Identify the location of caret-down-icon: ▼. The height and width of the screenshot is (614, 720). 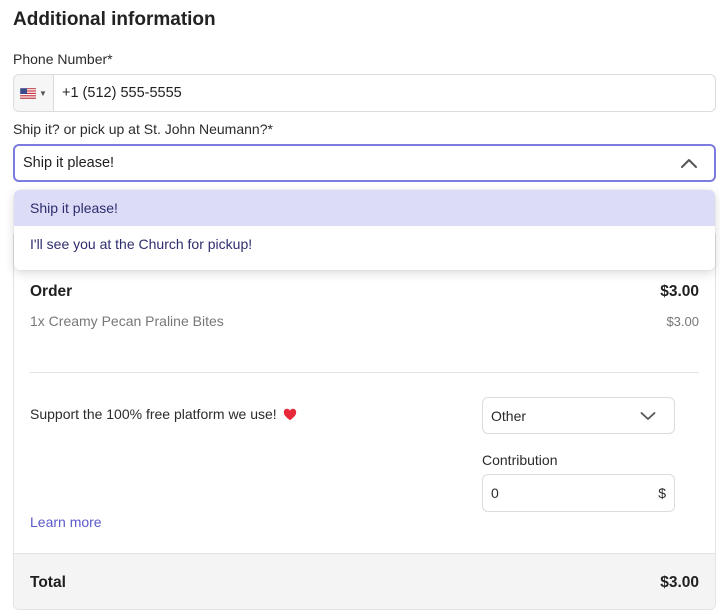
(43, 93).